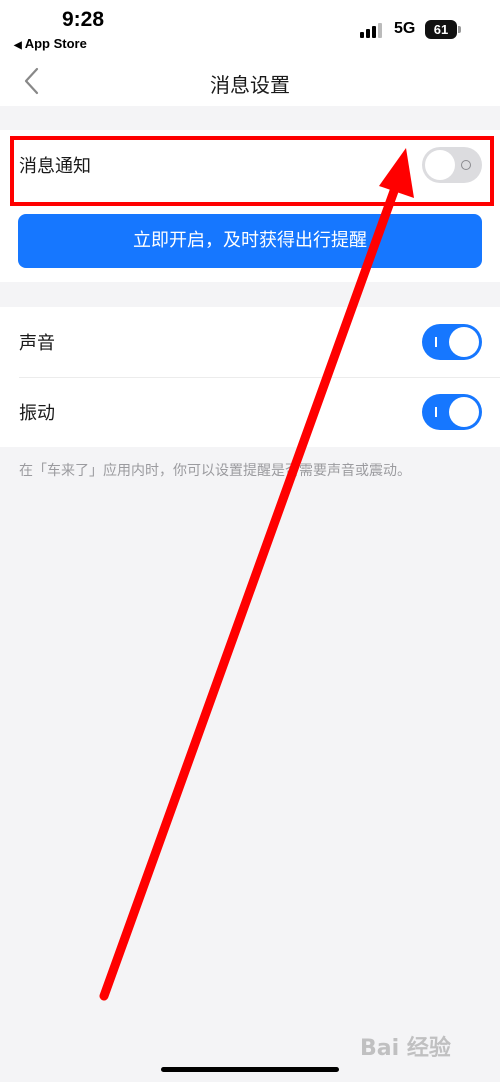 This screenshot has height=1082, width=500. I want to click on battery-icon: 61, so click(441, 29).